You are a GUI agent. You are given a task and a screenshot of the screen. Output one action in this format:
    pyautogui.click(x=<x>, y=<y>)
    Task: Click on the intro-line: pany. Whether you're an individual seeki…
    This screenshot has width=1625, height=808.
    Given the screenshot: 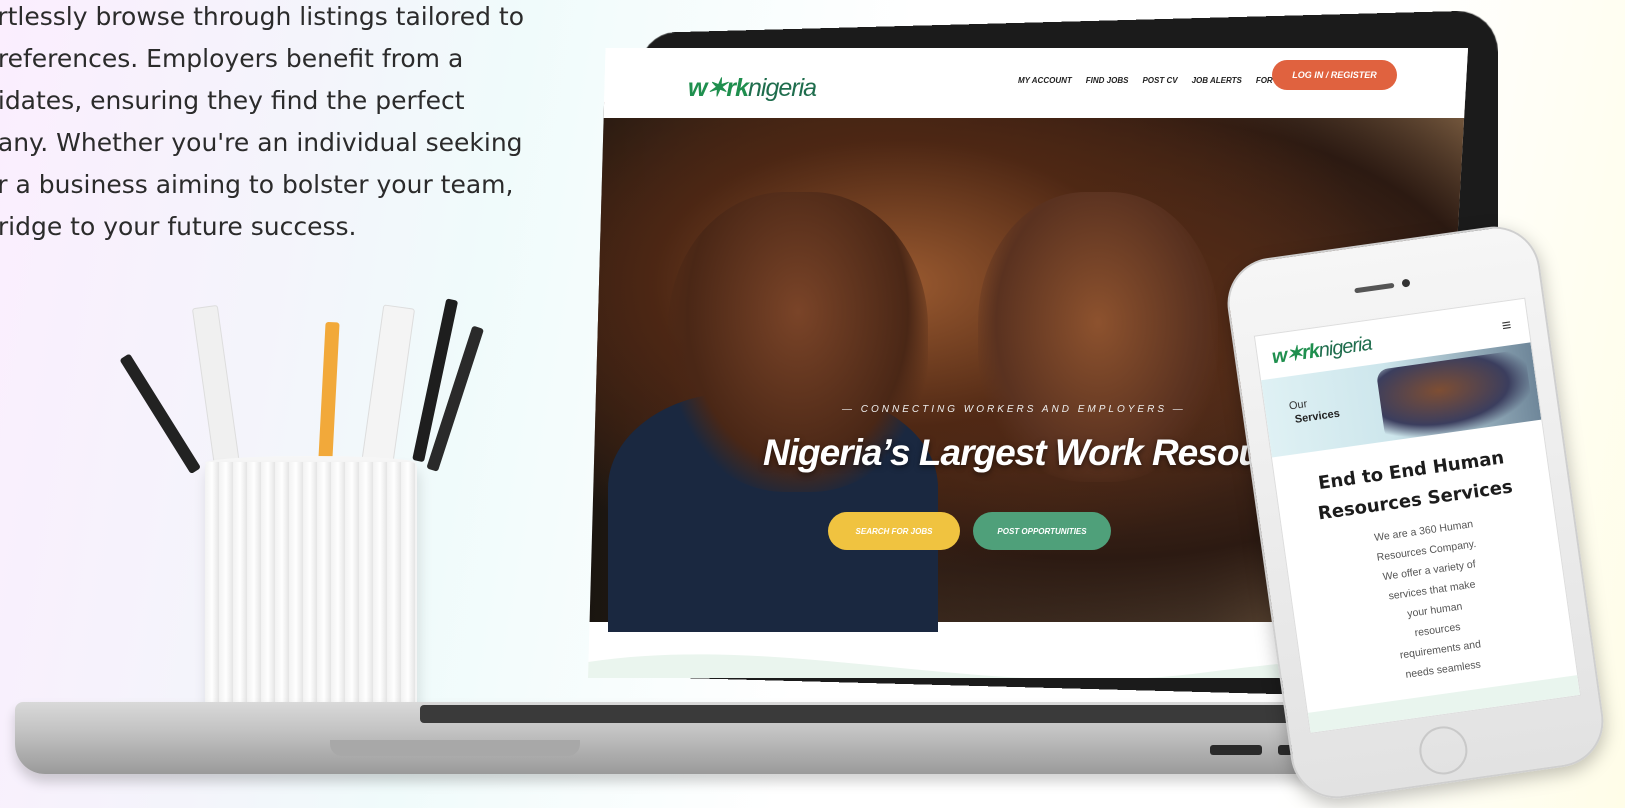 What is the action you would take?
    pyautogui.click(x=261, y=142)
    